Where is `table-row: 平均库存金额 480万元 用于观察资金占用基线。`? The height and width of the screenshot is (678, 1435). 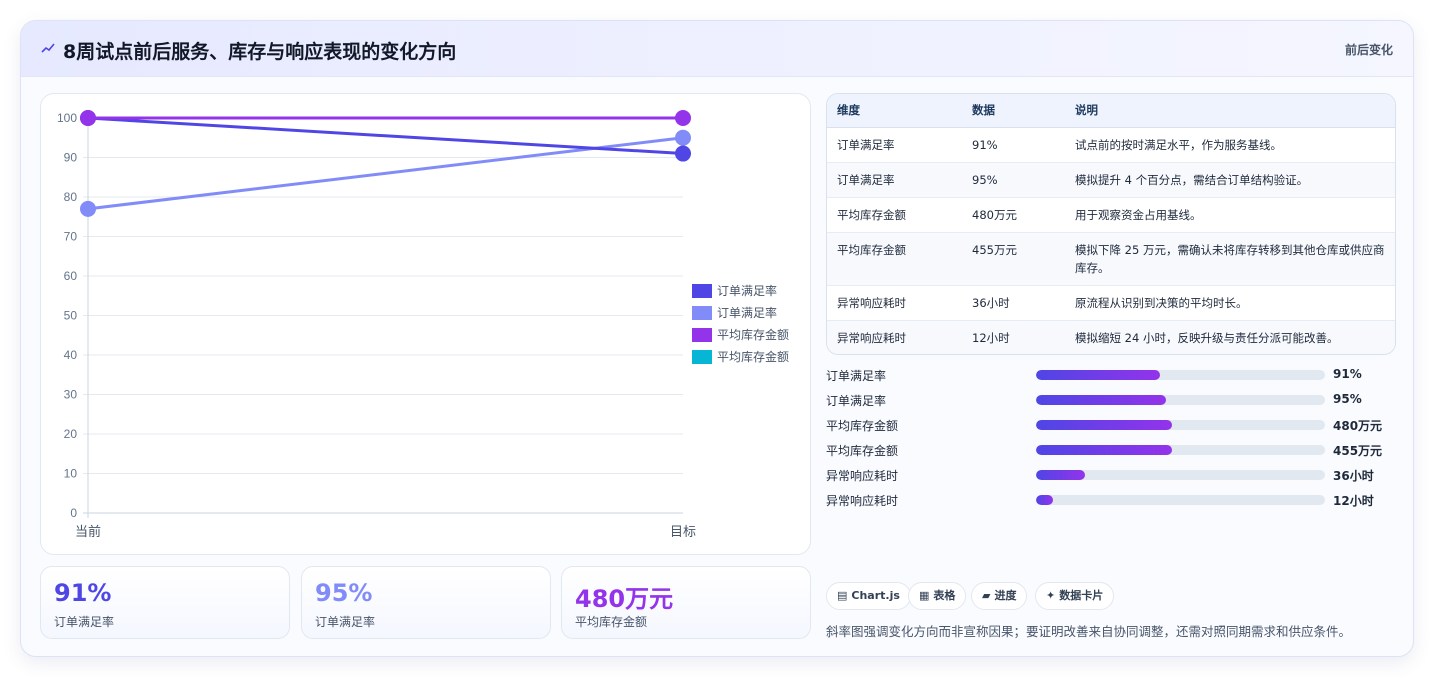 table-row: 平均库存金额 480万元 用于观察资金占用基线。 is located at coordinates (1111, 215).